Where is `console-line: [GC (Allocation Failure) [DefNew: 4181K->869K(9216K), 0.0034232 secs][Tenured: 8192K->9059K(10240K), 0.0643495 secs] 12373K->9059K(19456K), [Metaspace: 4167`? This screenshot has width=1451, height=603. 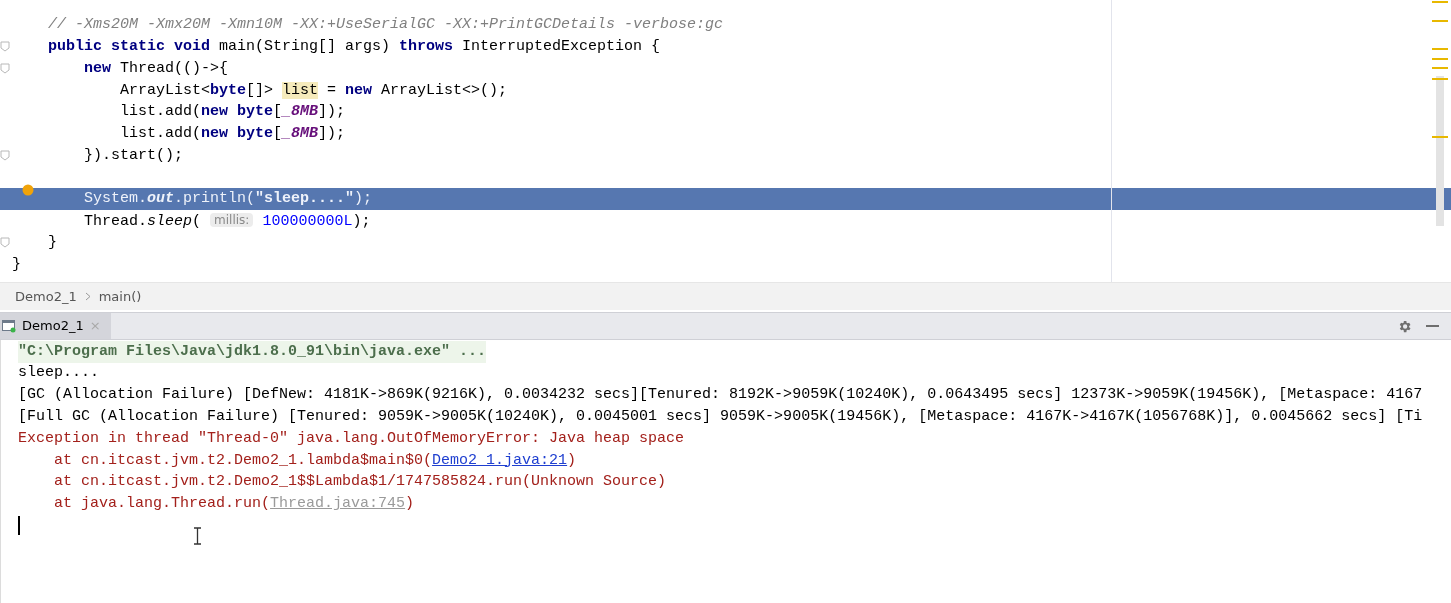 console-line: [GC (Allocation Failure) [DefNew: 4181K->869K(9216K), 0.0034232 secs][Tenured: 8192K->9059K(10240K), 0.0643495 secs] 12373K->9059K(19456K), [Metaspace: 4167 is located at coordinates (720, 395).